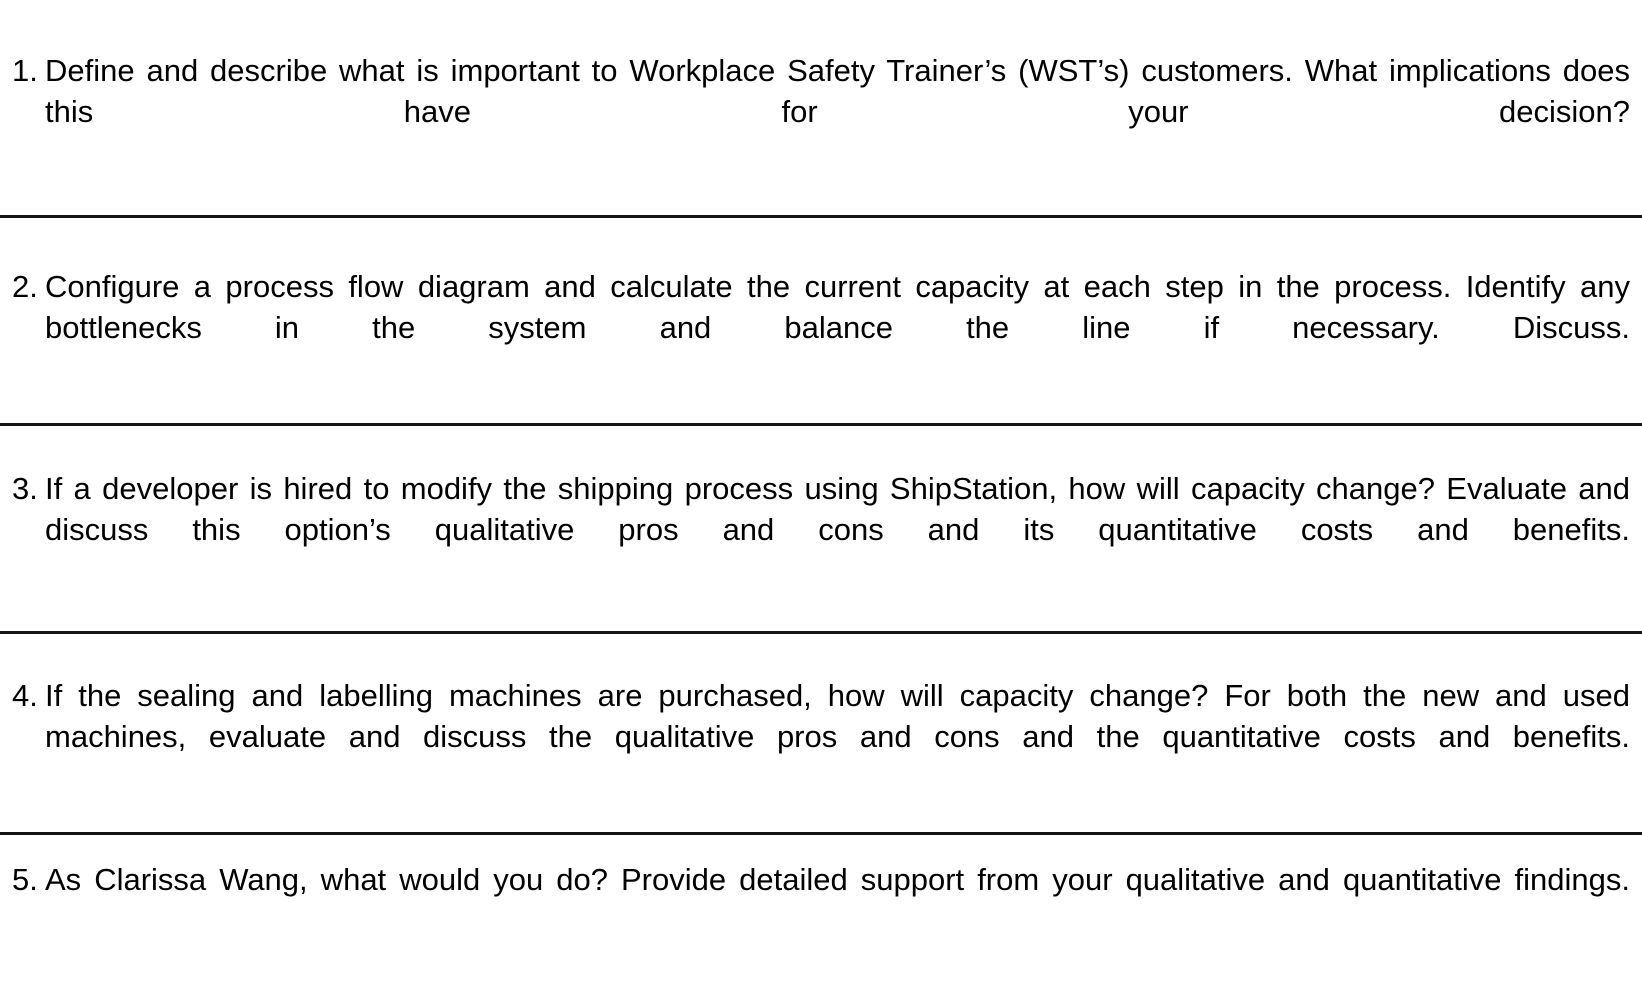  Describe the element at coordinates (25, 488) in the screenshot. I see `question-number-3: 3.` at that location.